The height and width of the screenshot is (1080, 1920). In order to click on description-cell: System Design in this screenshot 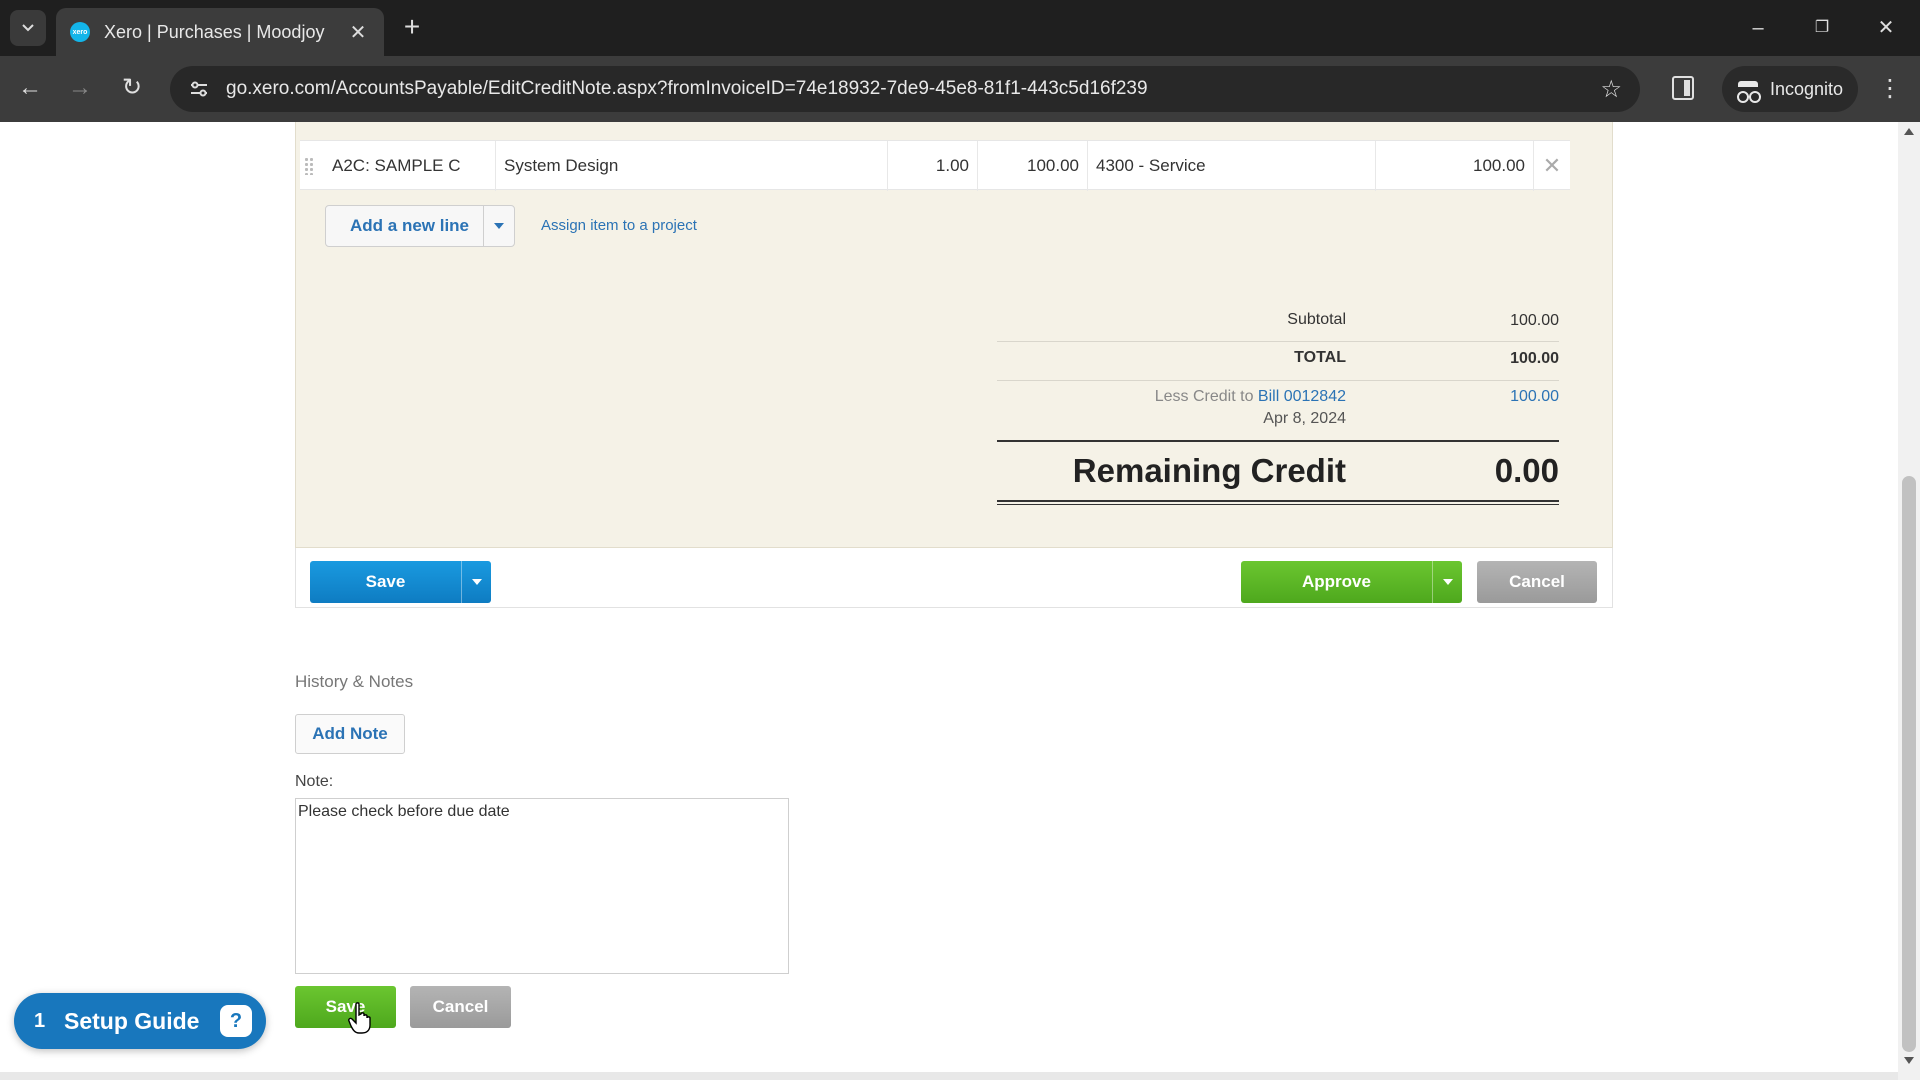, I will do `click(692, 166)`.